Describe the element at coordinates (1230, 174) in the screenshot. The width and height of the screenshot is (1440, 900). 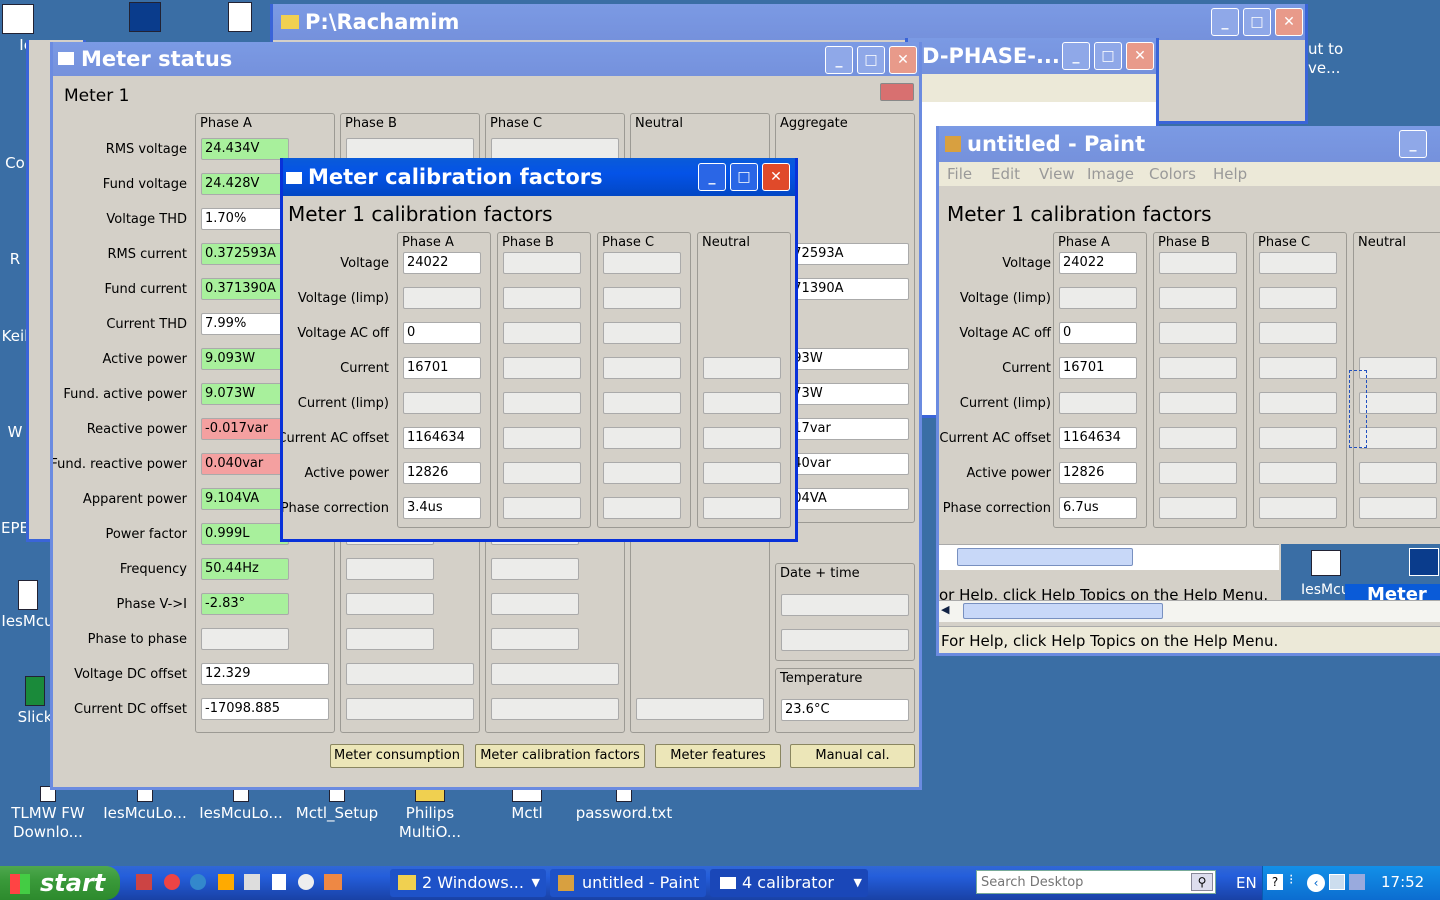
I see `paint-menu-item: Help` at that location.